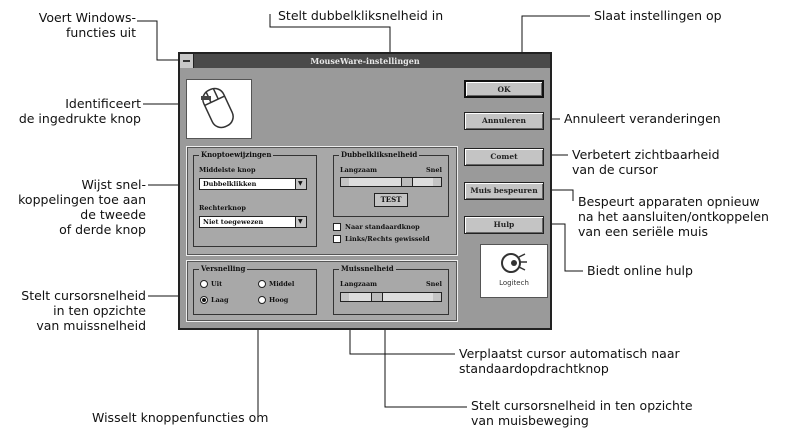 The width and height of the screenshot is (793, 428). I want to click on help-button: Hulp, so click(504, 225).